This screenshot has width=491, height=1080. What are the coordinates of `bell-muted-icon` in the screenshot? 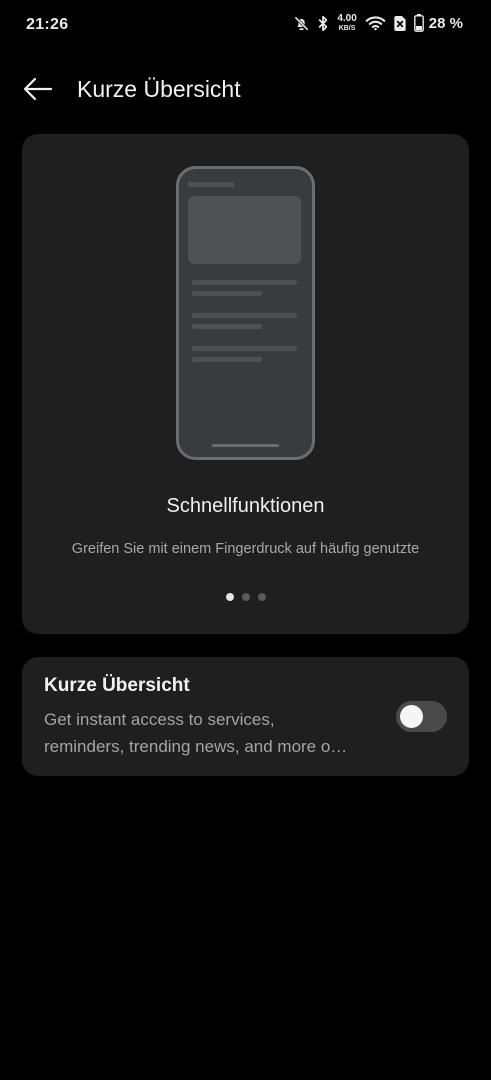 It's located at (301, 23).